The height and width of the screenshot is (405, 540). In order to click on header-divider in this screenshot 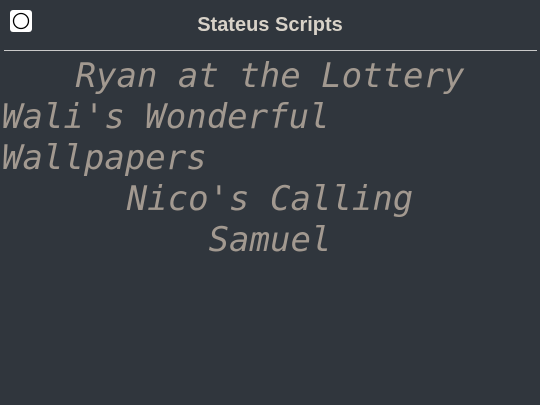, I will do `click(270, 50)`.